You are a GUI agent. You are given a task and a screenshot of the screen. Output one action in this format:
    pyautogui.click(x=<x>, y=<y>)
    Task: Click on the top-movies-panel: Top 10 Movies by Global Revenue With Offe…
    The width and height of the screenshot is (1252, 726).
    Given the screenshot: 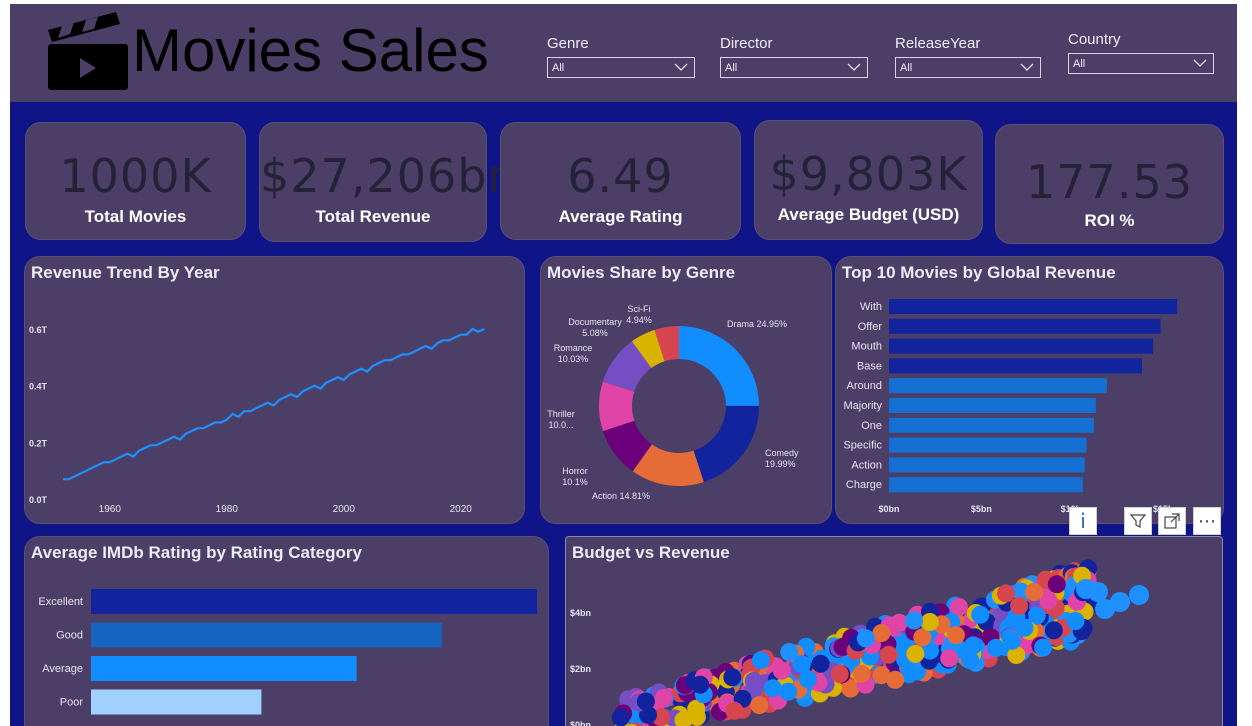 What is the action you would take?
    pyautogui.click(x=1029, y=390)
    